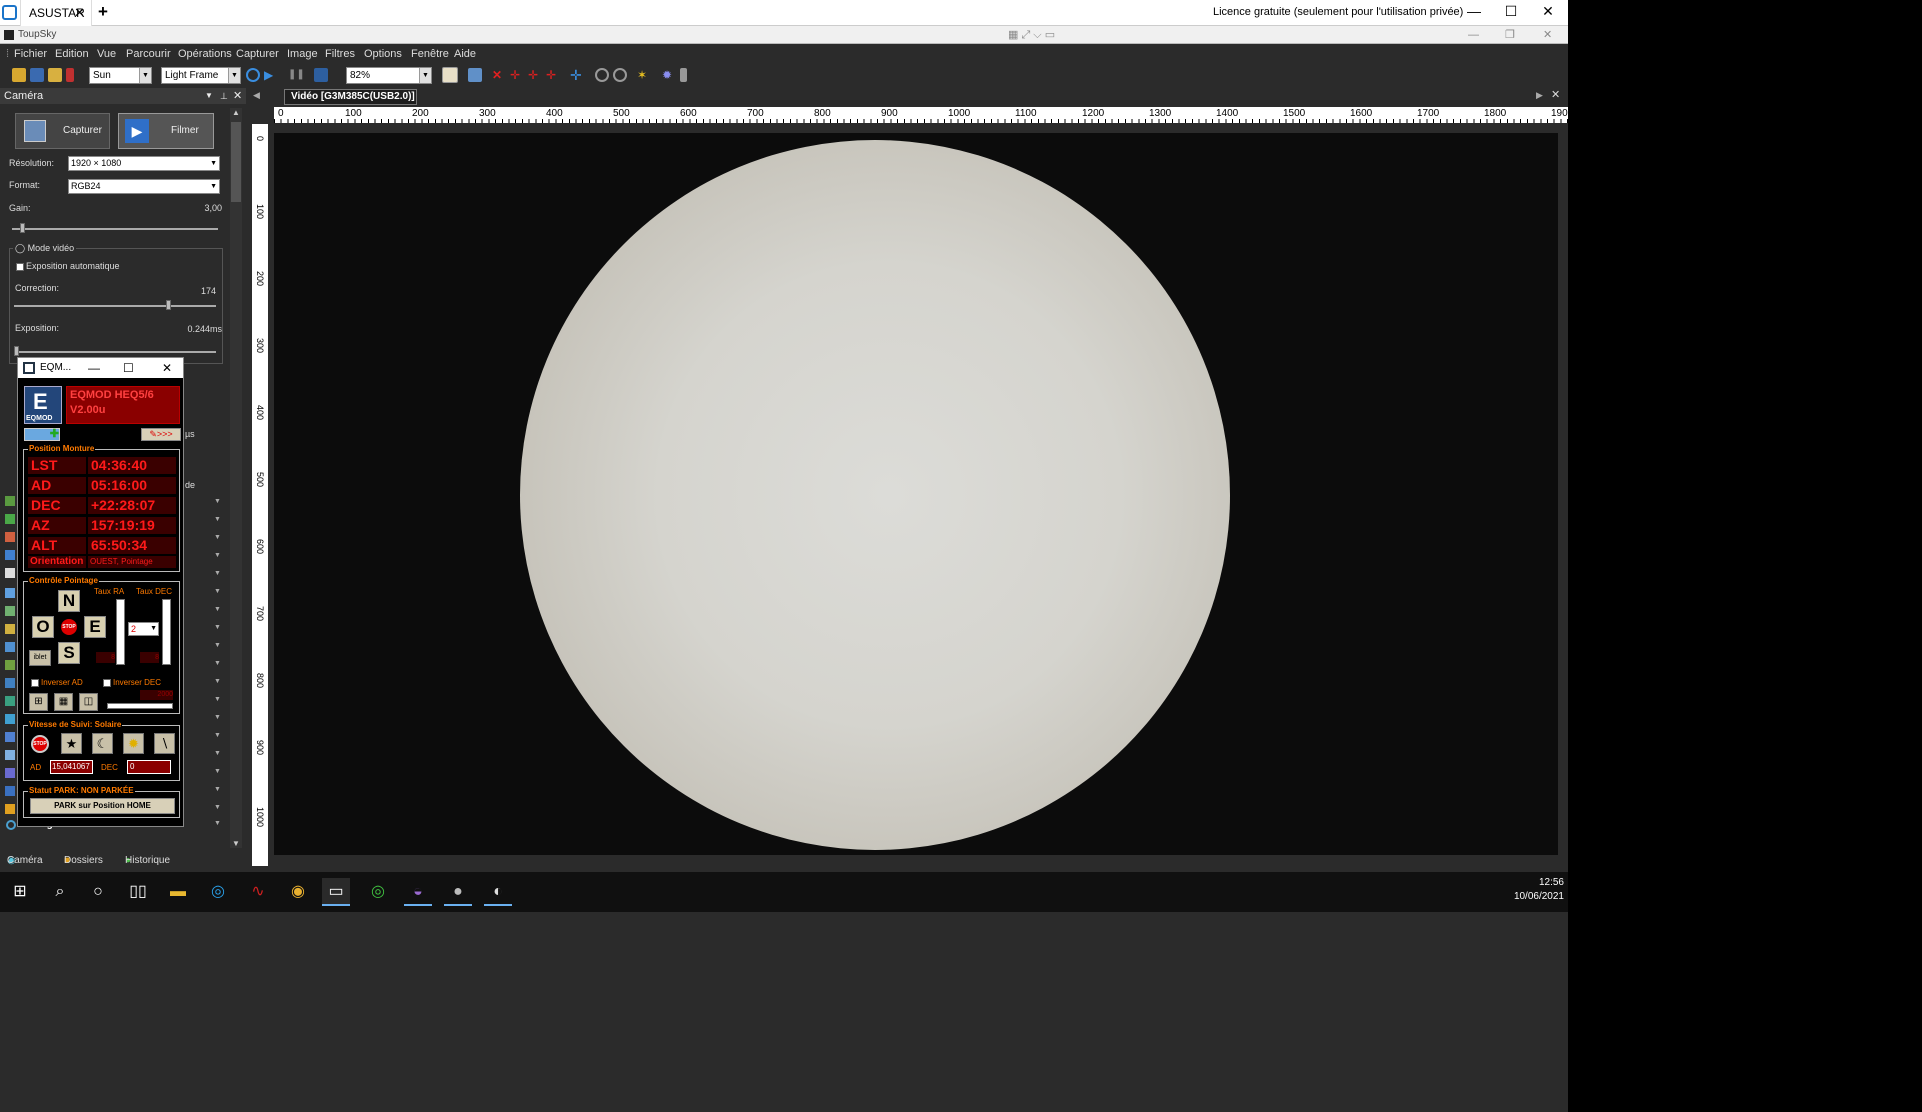 Image resolution: width=1922 pixels, height=1112 pixels. Describe the element at coordinates (63, 702) in the screenshot. I see `grid-icon: ▦` at that location.